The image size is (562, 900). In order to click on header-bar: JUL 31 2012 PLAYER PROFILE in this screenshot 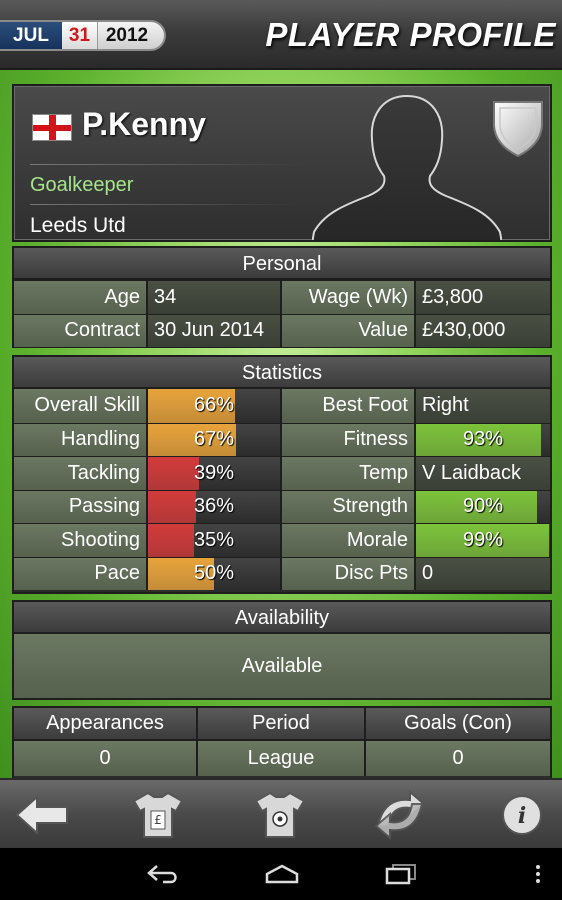, I will do `click(281, 35)`.